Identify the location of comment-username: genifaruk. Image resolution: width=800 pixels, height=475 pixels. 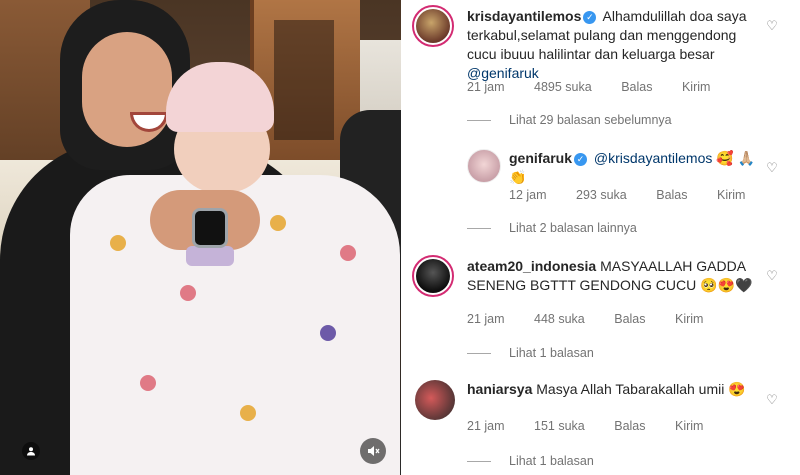
(540, 158).